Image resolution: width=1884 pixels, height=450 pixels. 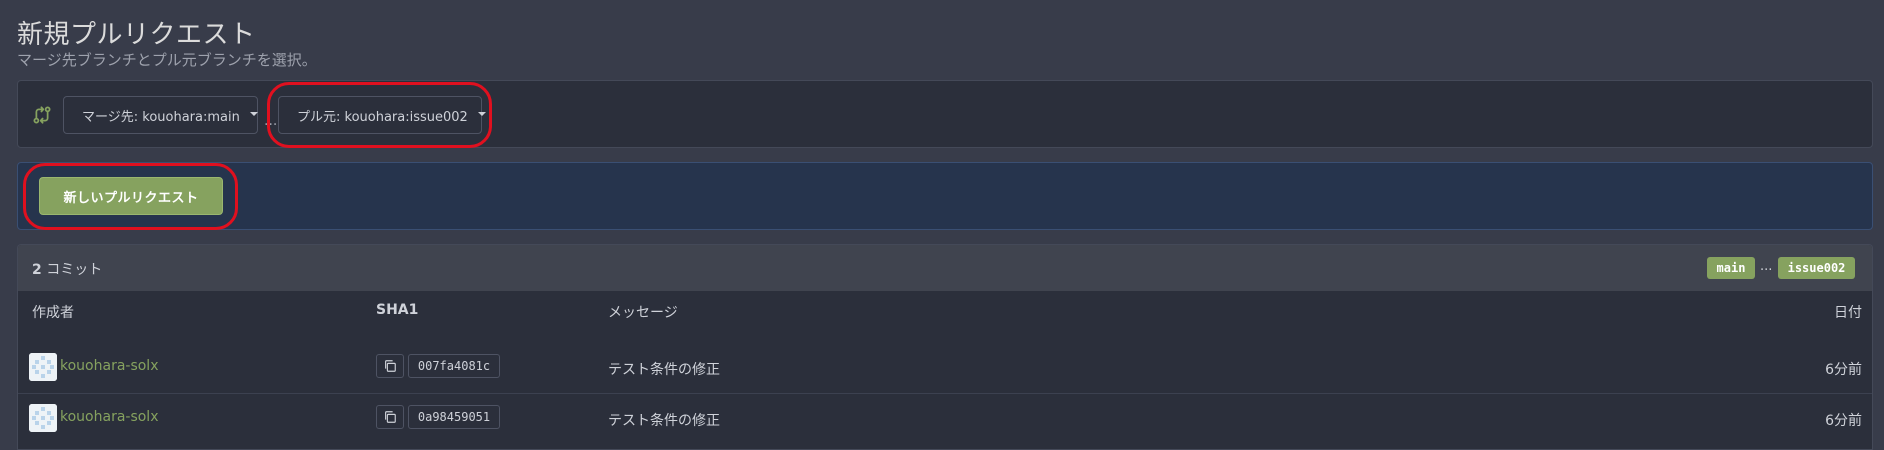 I want to click on base-branch-dropdown: マージ先: kouohara:main, so click(x=160, y=115).